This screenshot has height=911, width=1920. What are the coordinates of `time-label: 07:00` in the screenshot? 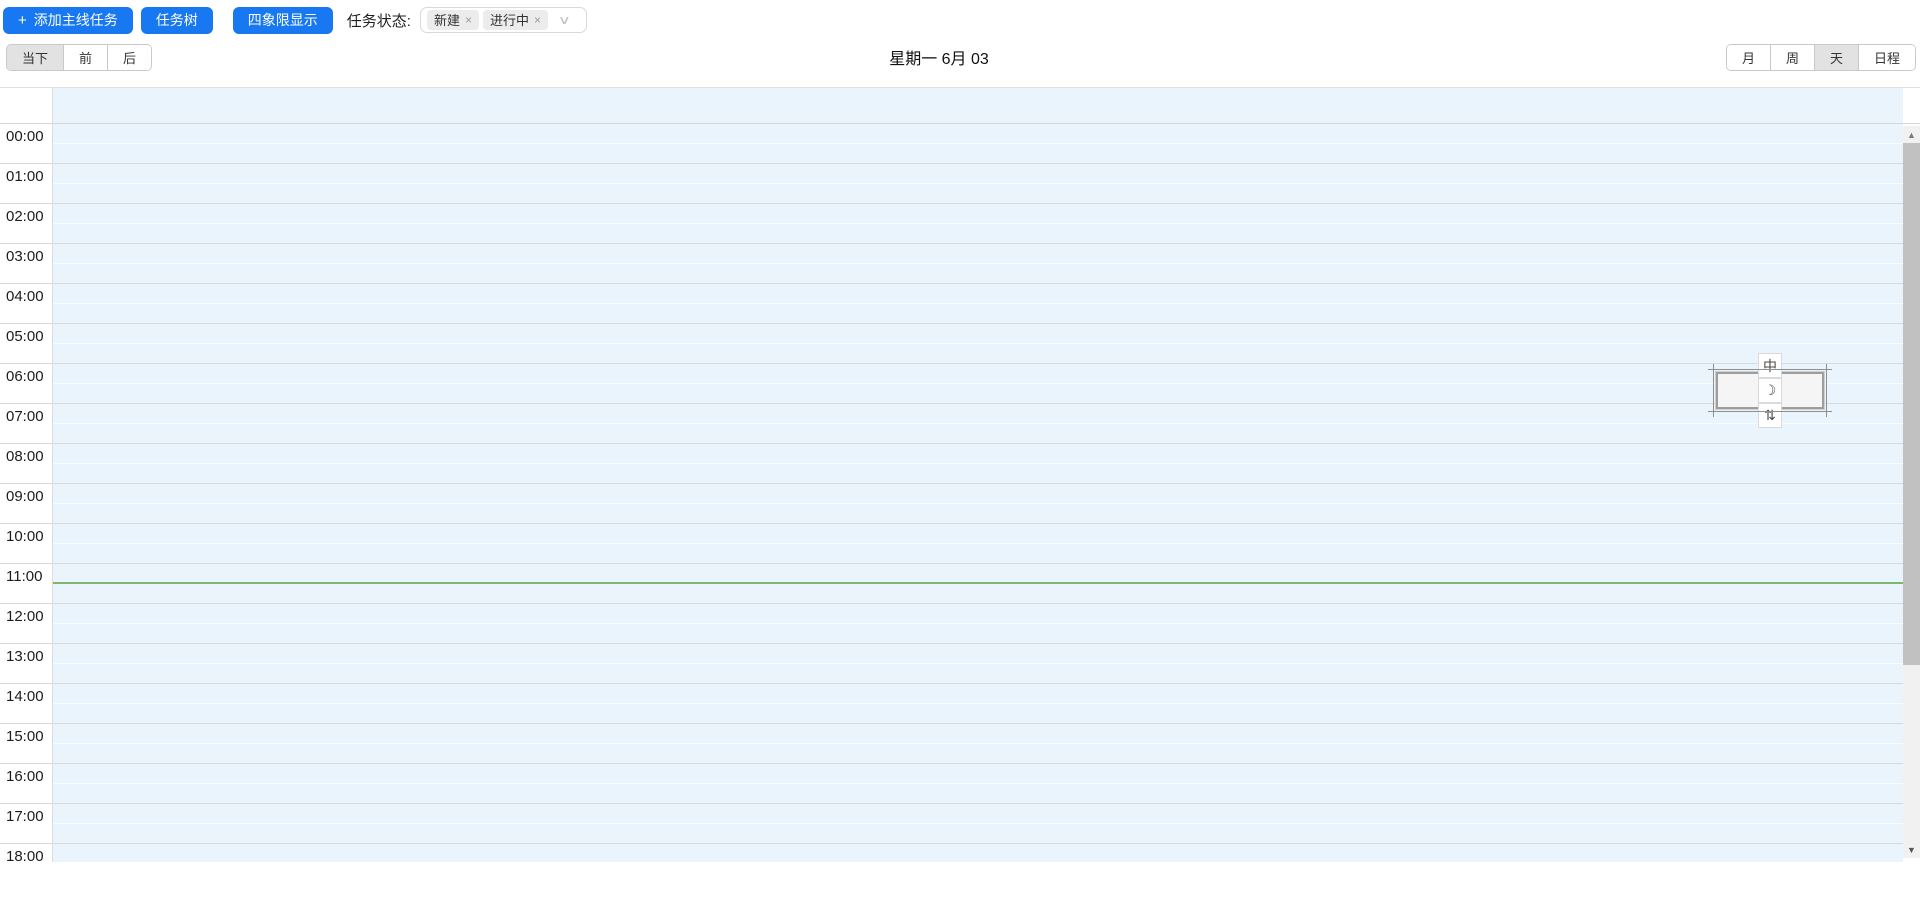 It's located at (26, 423).